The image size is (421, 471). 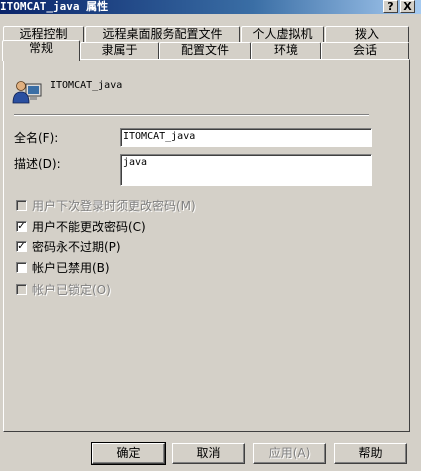 What do you see at coordinates (246, 170) in the screenshot?
I see `description-input: java` at bounding box center [246, 170].